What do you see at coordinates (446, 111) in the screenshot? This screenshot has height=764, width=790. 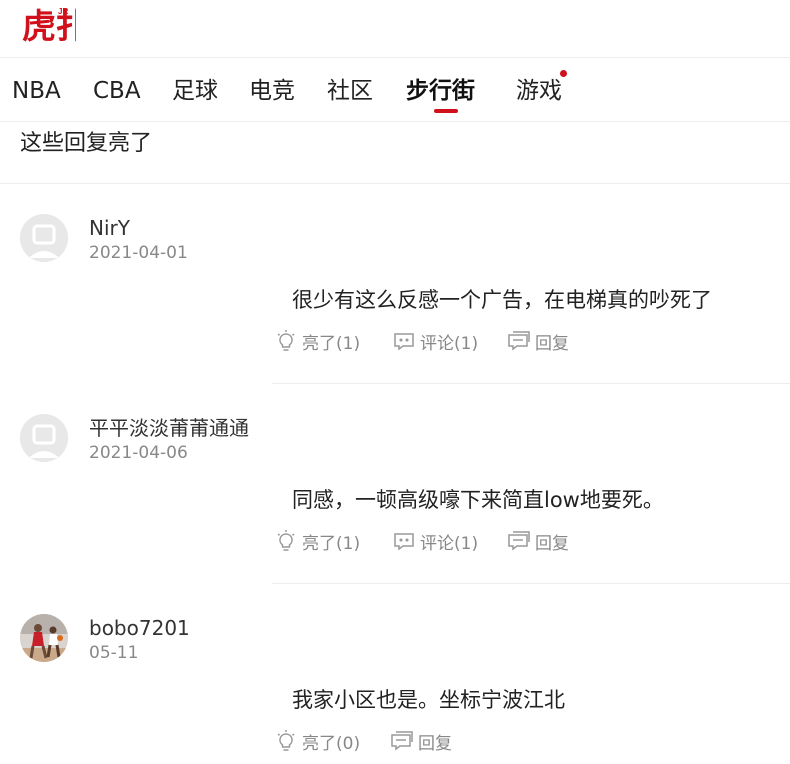 I see `active-tab-indicator` at bounding box center [446, 111].